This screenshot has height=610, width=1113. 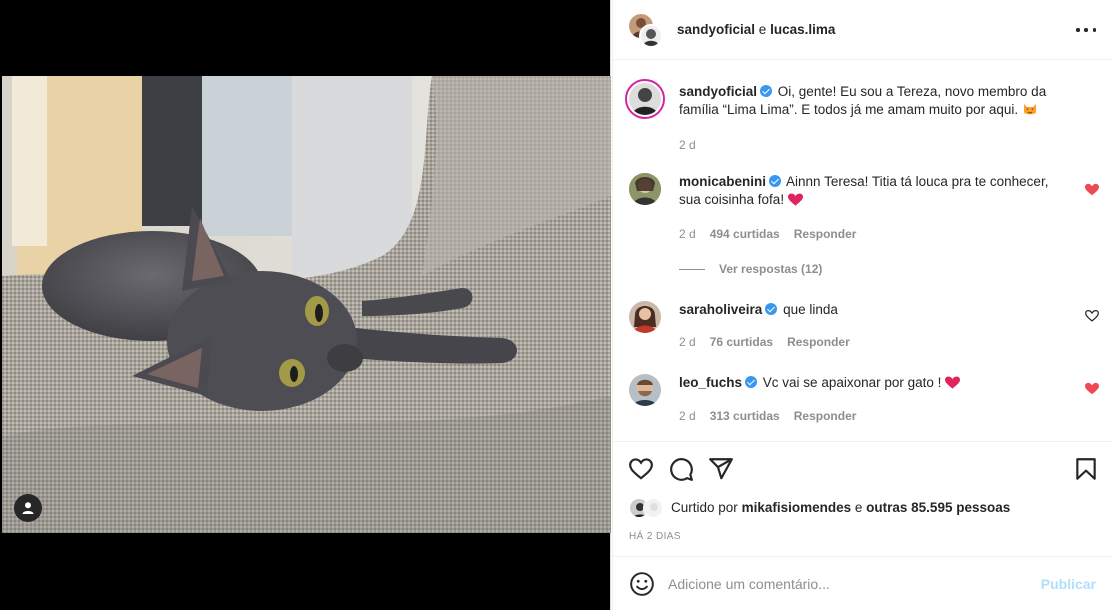 I want to click on share-send-icon, so click(x=721, y=469).